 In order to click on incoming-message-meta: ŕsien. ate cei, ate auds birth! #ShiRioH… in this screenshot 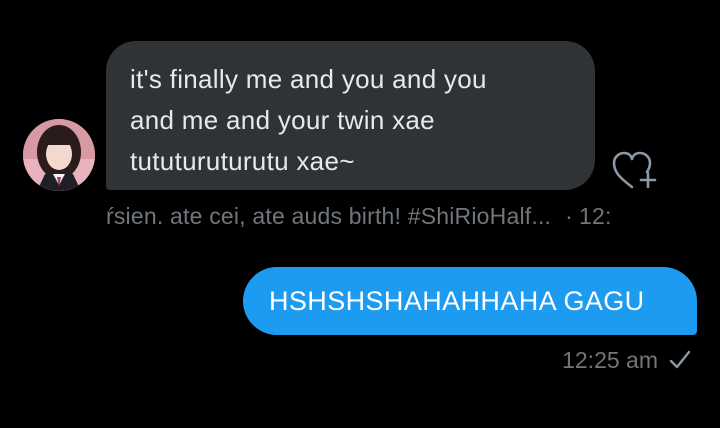, I will do `click(413, 216)`.